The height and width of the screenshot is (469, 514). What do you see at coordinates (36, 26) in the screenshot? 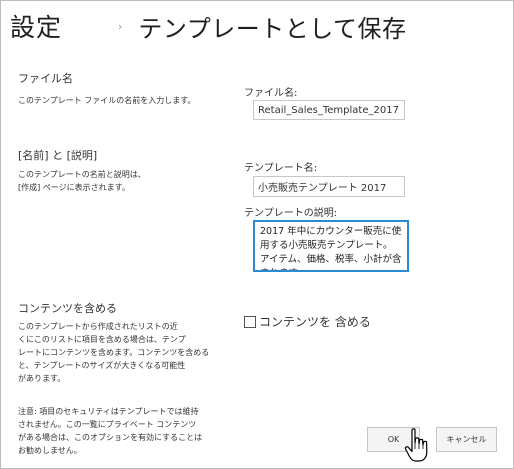
I see `site-title: 設定` at bounding box center [36, 26].